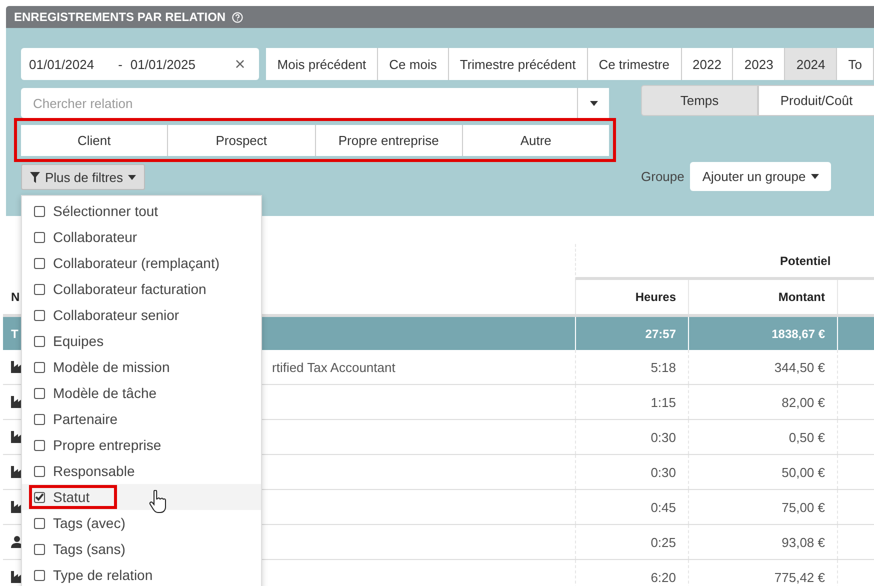 The height and width of the screenshot is (586, 874). What do you see at coordinates (105, 393) in the screenshot?
I see `filter-option: Modèle de tâche` at bounding box center [105, 393].